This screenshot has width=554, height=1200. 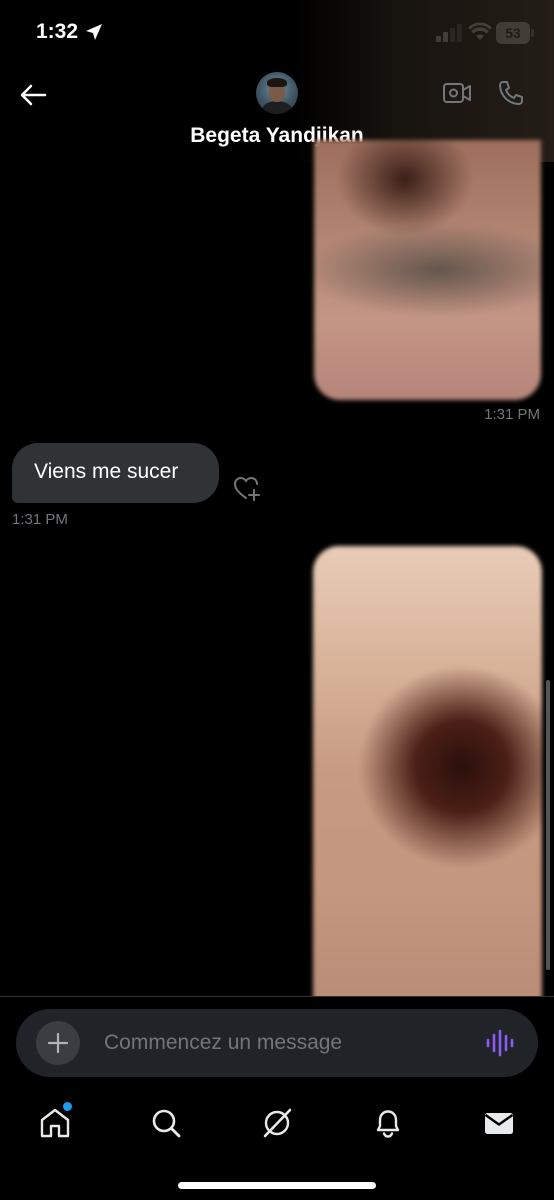 I want to click on home-indicator, so click(x=277, y=1185).